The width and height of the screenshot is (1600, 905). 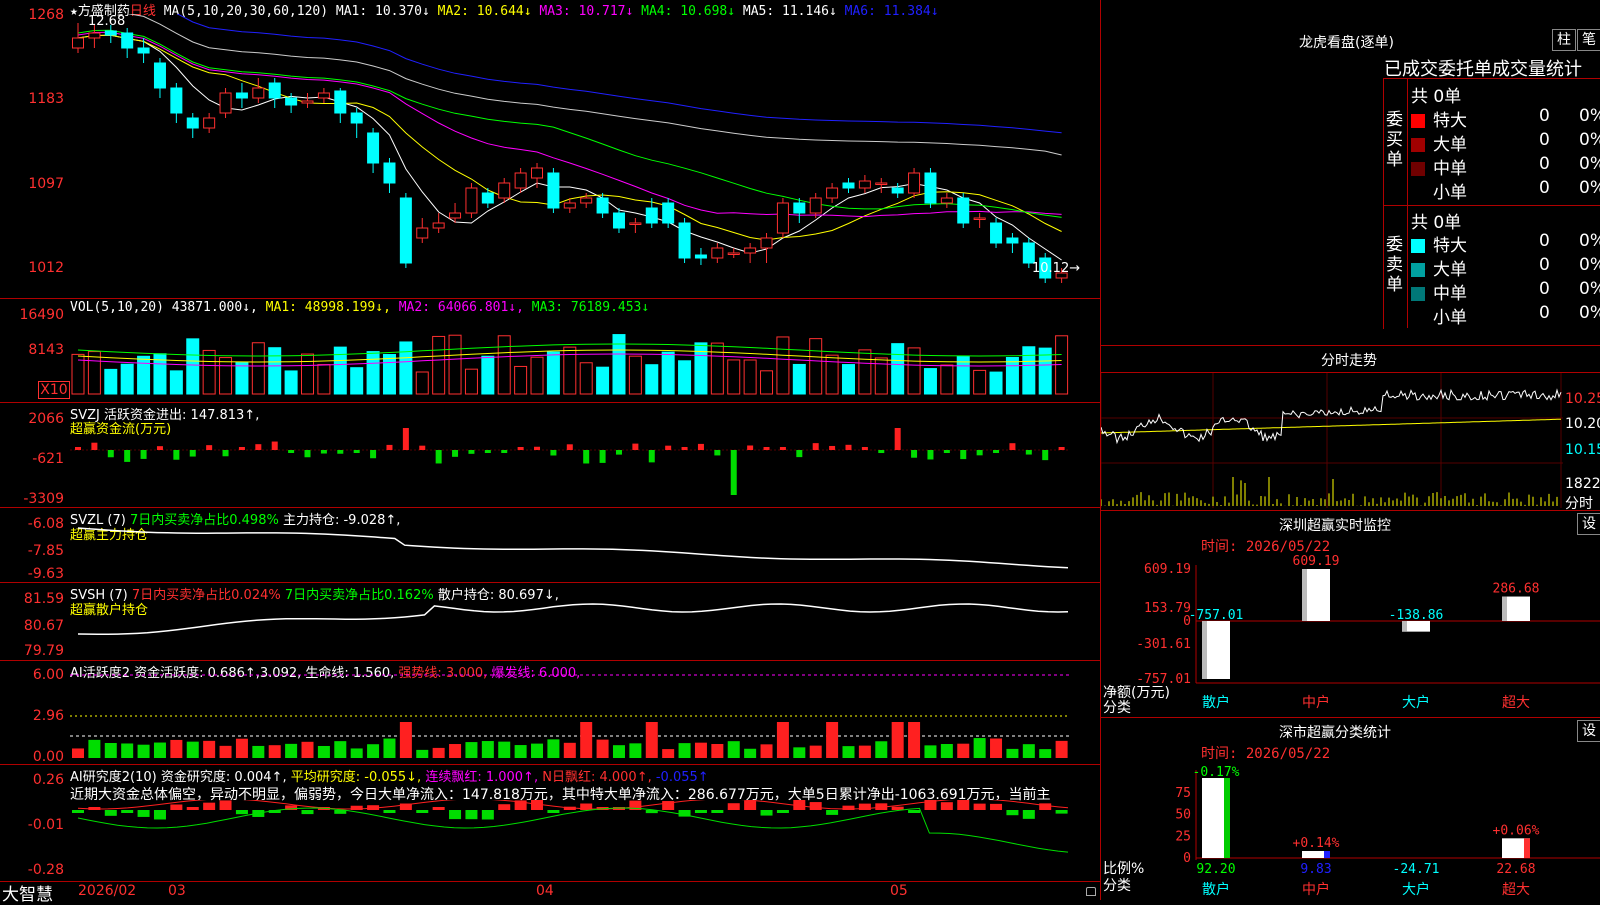 I want to click on brand-label: 大智慧, so click(x=27, y=895).